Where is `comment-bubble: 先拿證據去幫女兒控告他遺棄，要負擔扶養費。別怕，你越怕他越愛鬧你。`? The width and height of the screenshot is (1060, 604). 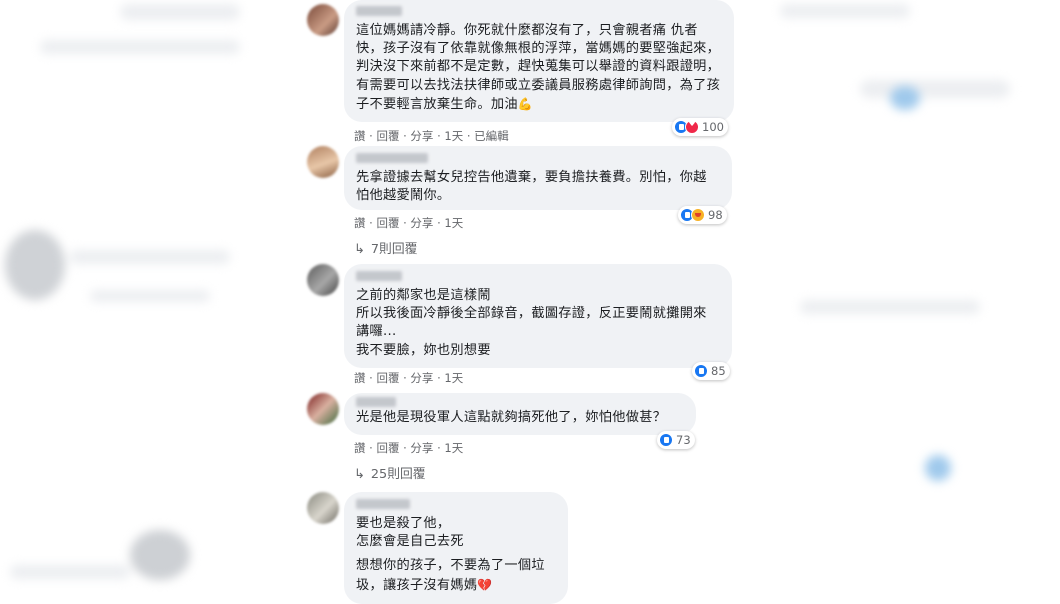 comment-bubble: 先拿證據去幫女兒控告他遺棄，要負擔扶養費。別怕，你越怕他越愛鬧你。 is located at coordinates (538, 178).